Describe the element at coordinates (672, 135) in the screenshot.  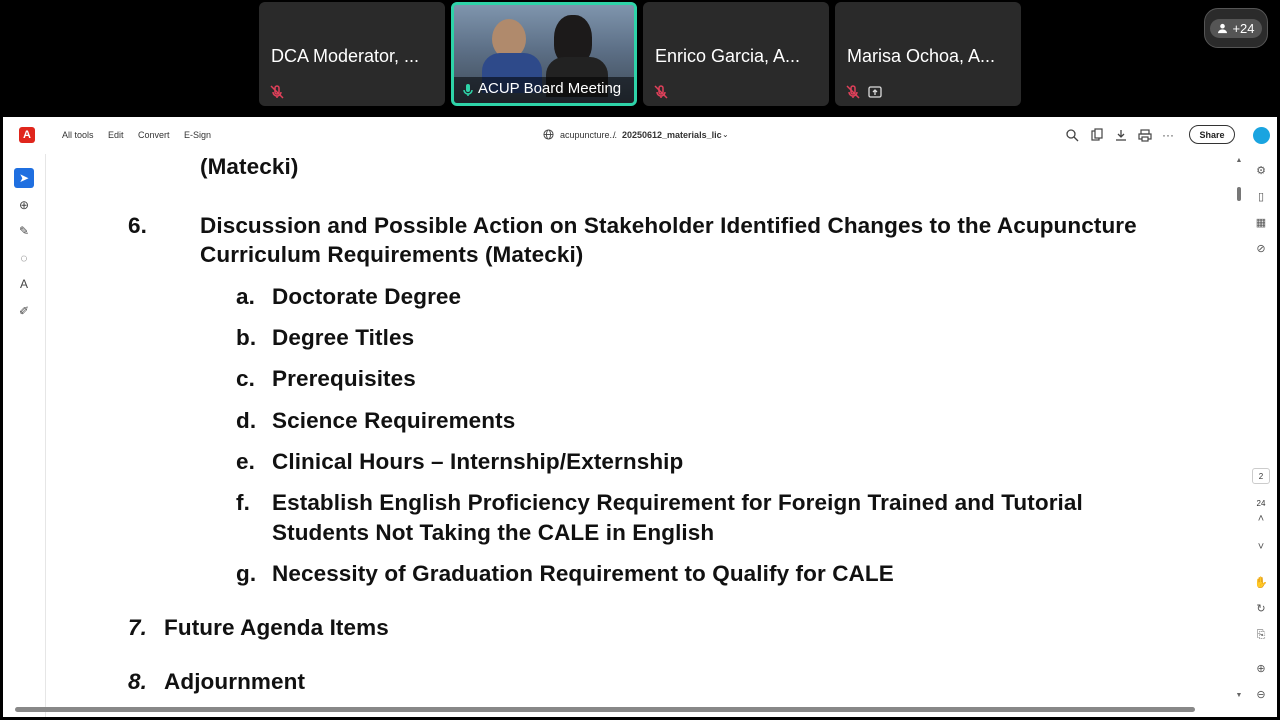
I see `breadcrumb-file: 20250612_materials_lic` at that location.